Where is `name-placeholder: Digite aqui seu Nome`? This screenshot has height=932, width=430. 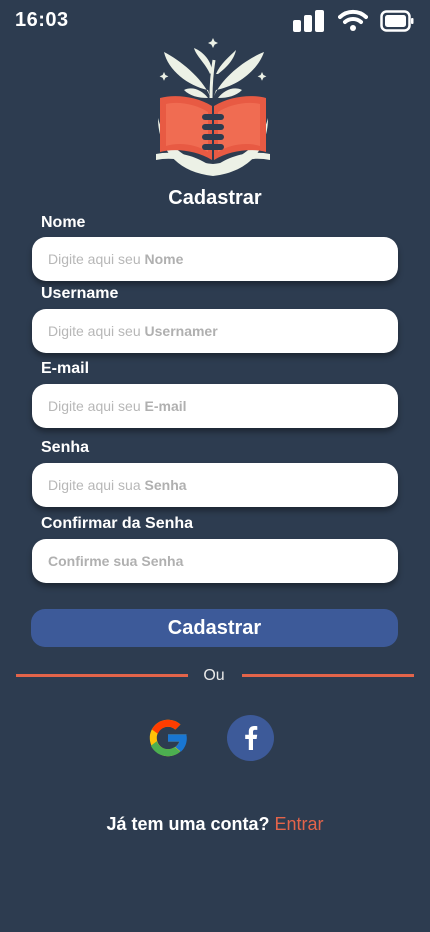
name-placeholder: Digite aqui seu Nome is located at coordinates (116, 259).